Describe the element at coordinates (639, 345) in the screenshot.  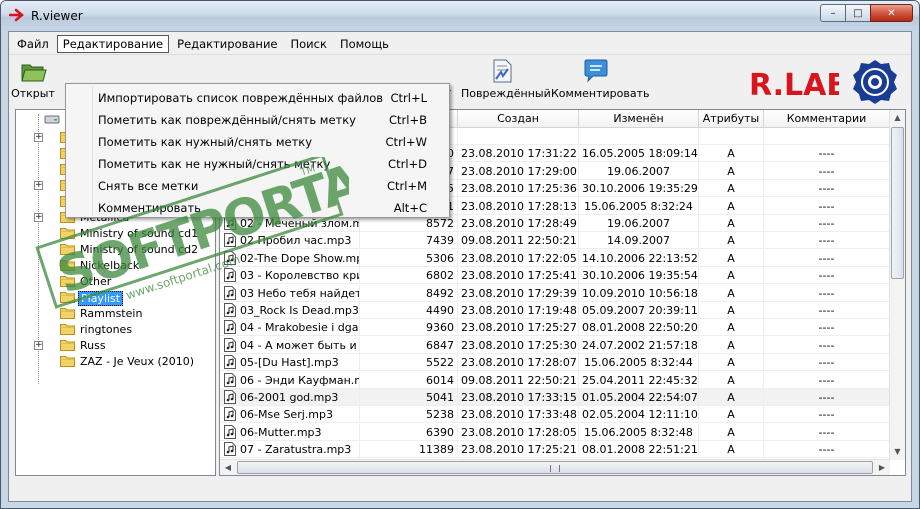
I see `file-modified: 24.07.2002 21:57:18` at that location.